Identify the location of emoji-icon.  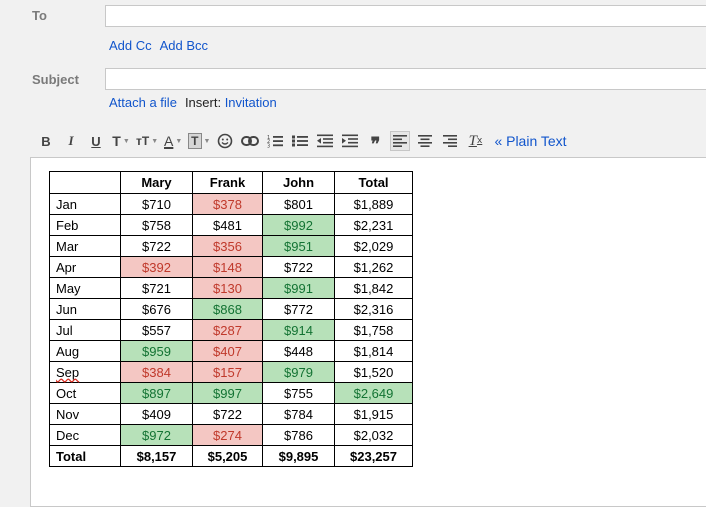
(225, 141).